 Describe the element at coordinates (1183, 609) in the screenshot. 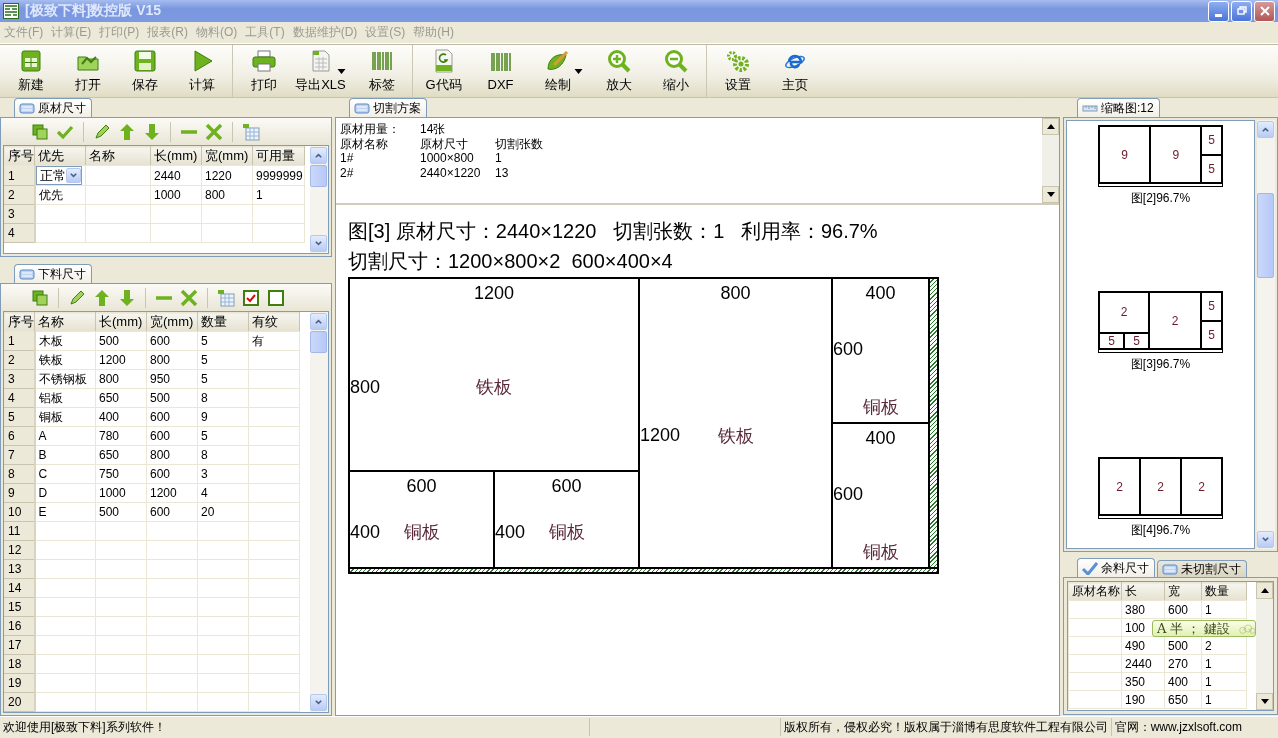

I see `table-cell: 600` at that location.